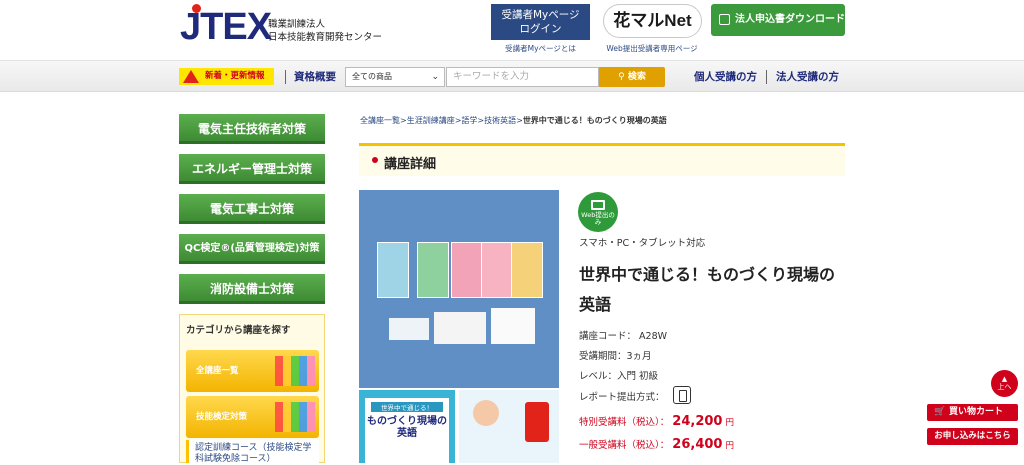  Describe the element at coordinates (435, 77) in the screenshot. I see `chevron-down-icon: ⌄` at that location.